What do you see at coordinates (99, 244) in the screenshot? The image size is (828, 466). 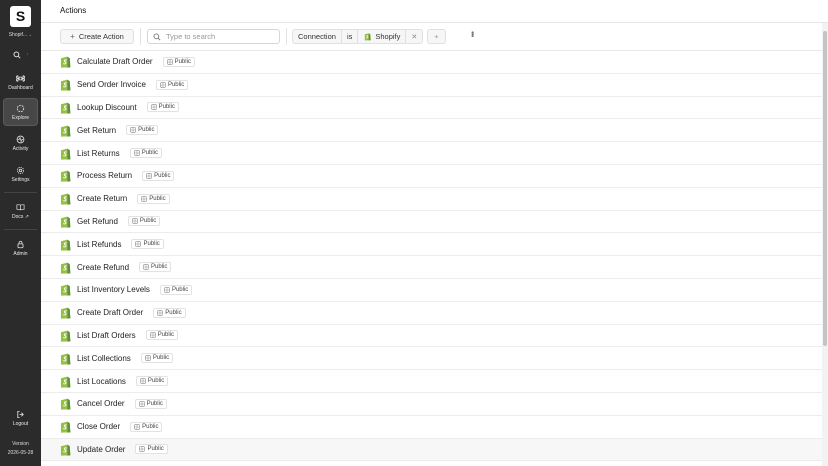 I see `action-name: List Refunds` at bounding box center [99, 244].